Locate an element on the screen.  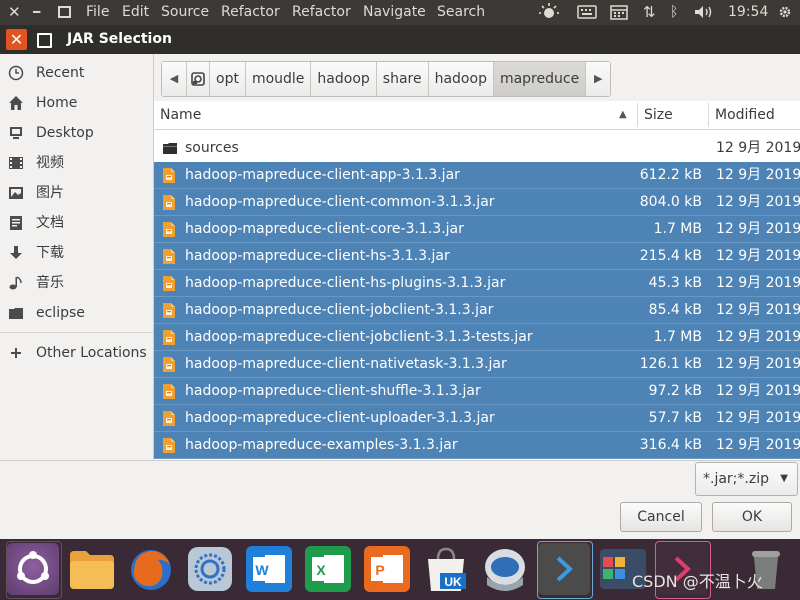
bluetooth-icon: ᛒ is located at coordinates (674, 12).